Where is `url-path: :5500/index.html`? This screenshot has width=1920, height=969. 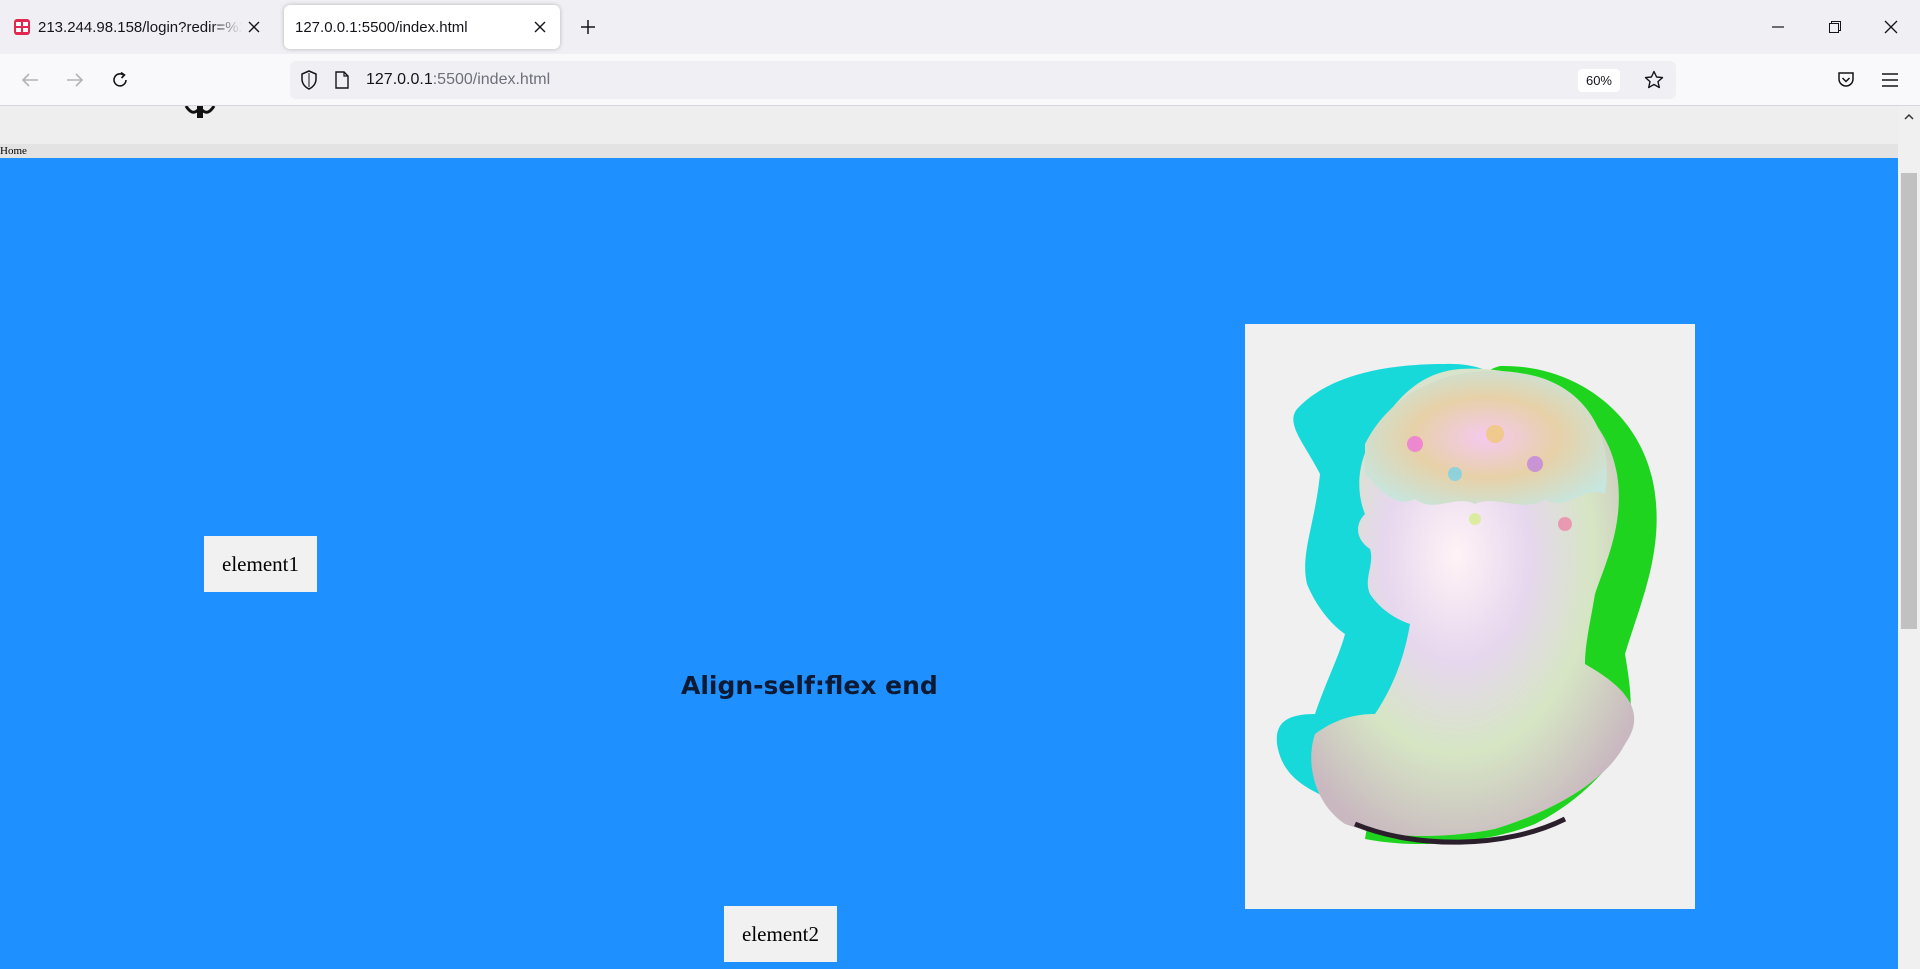
url-path: :5500/index.html is located at coordinates (491, 79).